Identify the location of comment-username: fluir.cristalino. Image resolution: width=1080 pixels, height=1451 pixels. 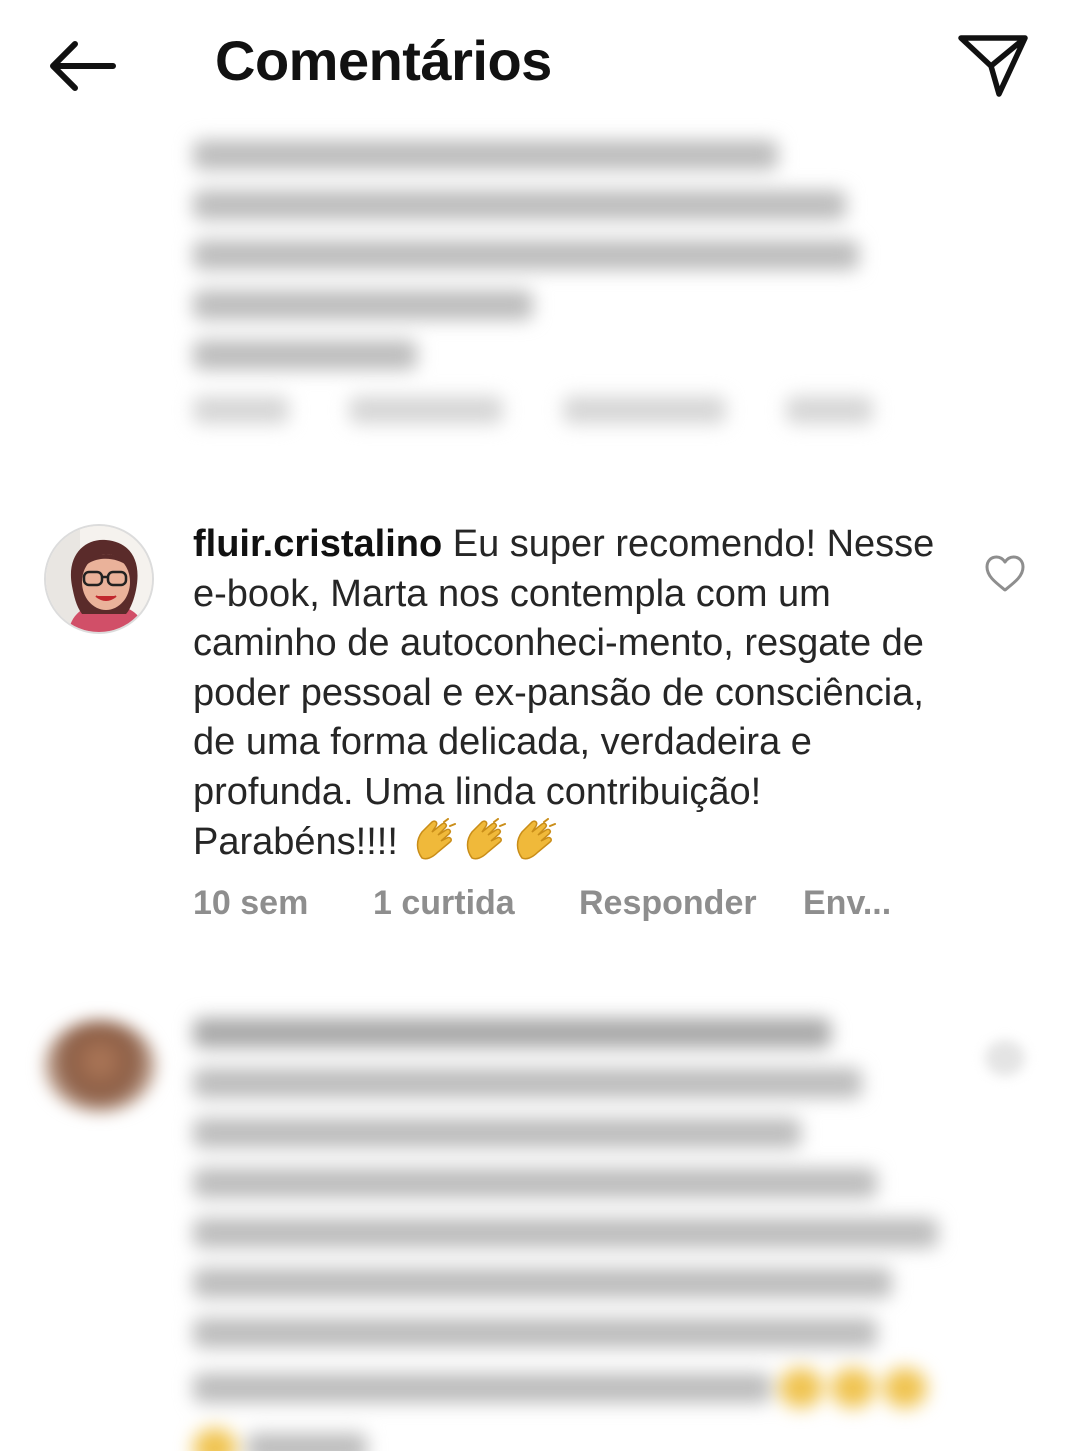
(317, 544).